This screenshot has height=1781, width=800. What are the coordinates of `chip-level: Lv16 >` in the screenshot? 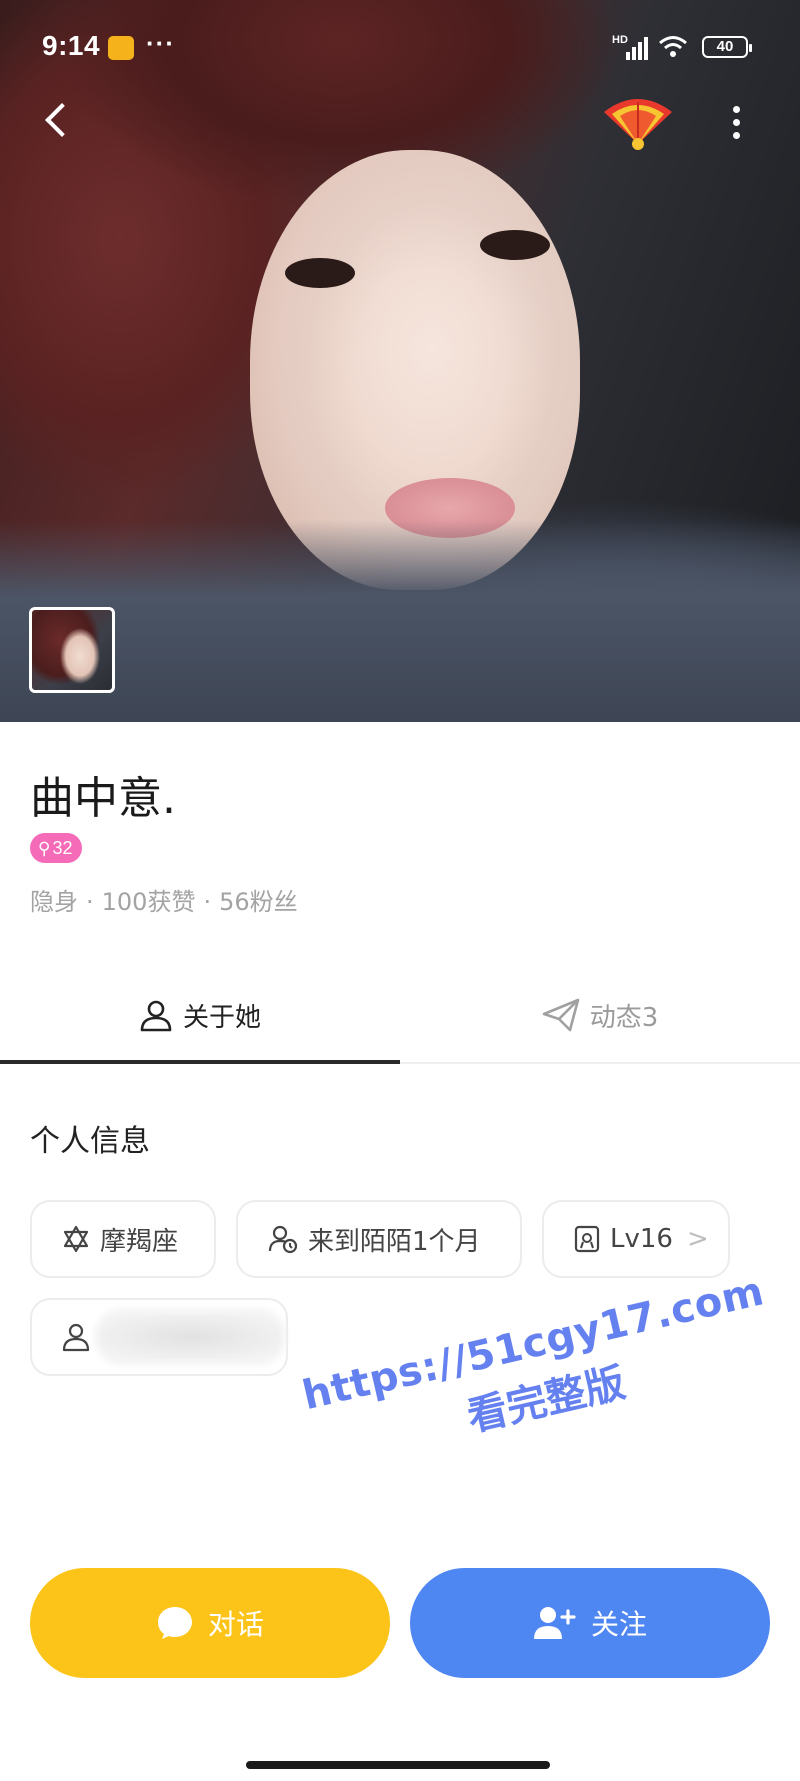 It's located at (636, 1239).